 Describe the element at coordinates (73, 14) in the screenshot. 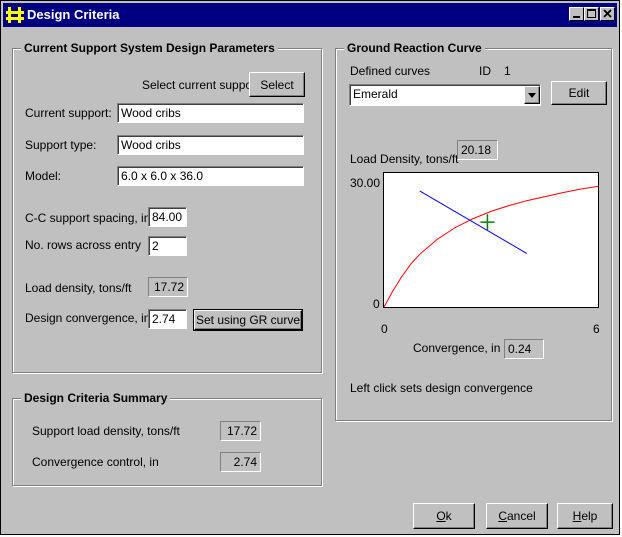

I see `window-title: Design Criteria` at that location.